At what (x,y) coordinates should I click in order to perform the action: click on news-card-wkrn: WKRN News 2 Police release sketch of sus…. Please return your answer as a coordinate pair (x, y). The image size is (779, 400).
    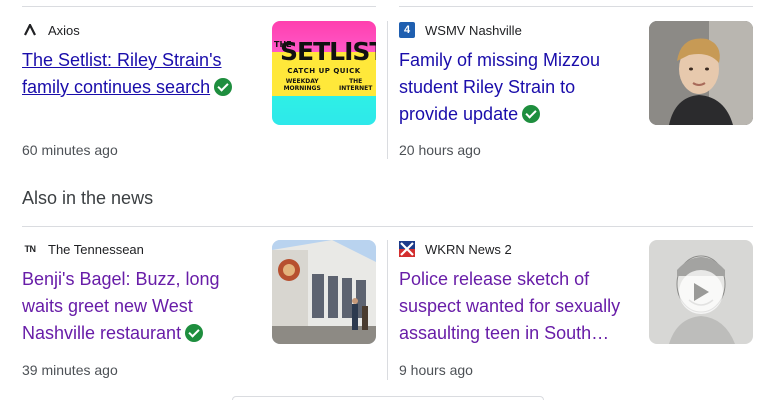
    Looking at the image, I should click on (519, 293).